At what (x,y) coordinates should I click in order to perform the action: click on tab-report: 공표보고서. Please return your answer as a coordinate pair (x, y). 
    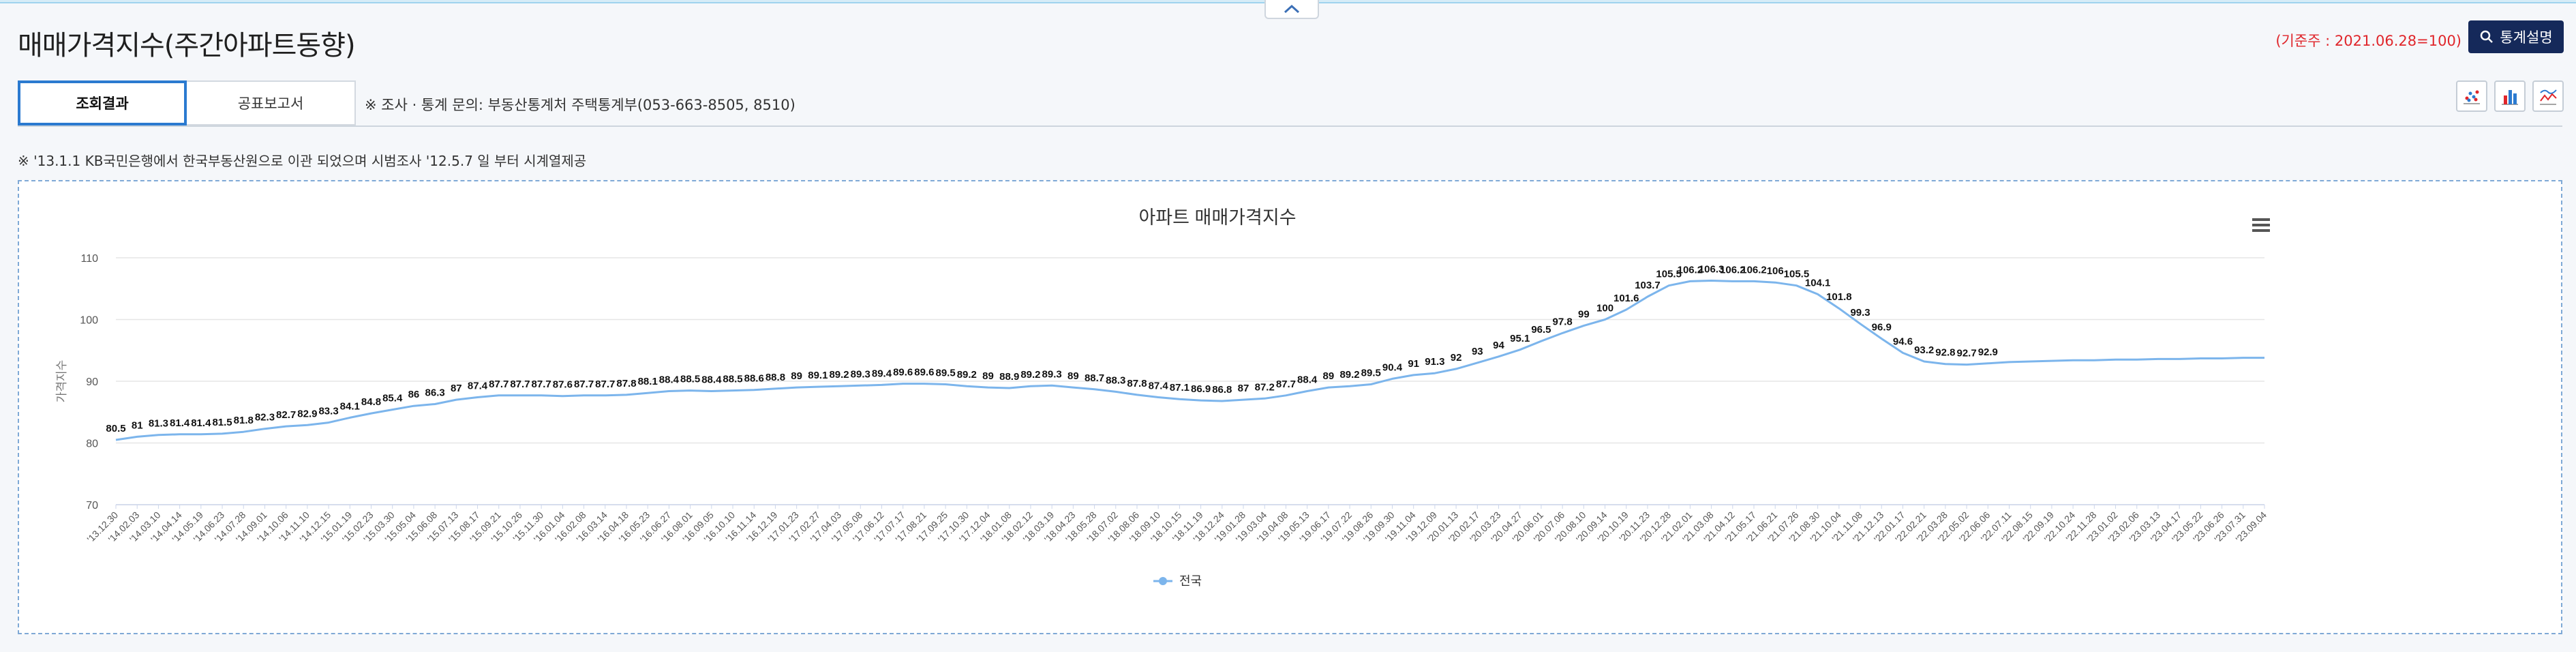
    Looking at the image, I should click on (272, 102).